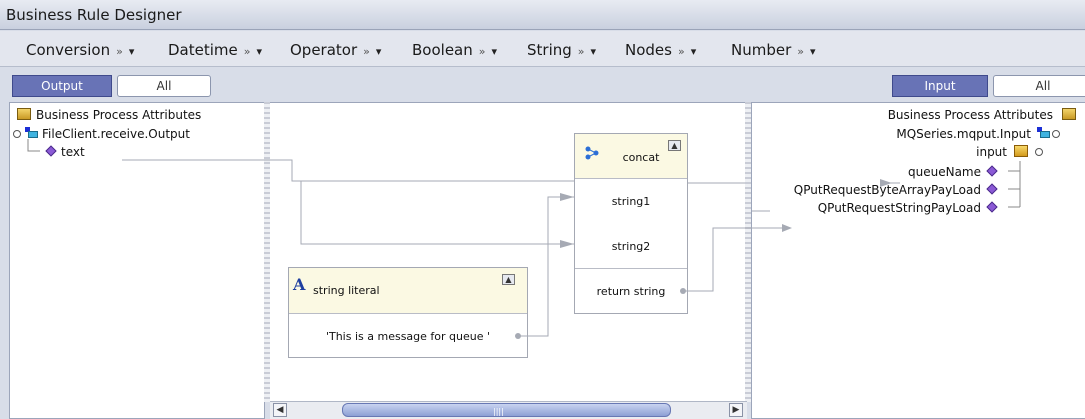 The image size is (1085, 419). Describe the element at coordinates (887, 190) in the screenshot. I see `tree-field-bytearray-payload: QPutRequestByteArrayPayLoad` at that location.